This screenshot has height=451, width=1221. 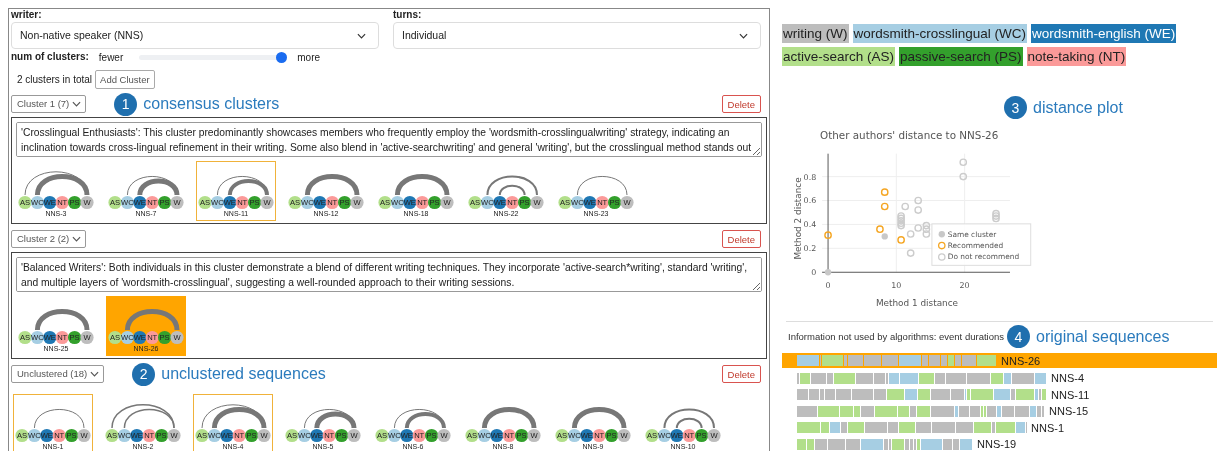 What do you see at coordinates (1047, 428) in the screenshot?
I see `sequence-label: NNS-1` at bounding box center [1047, 428].